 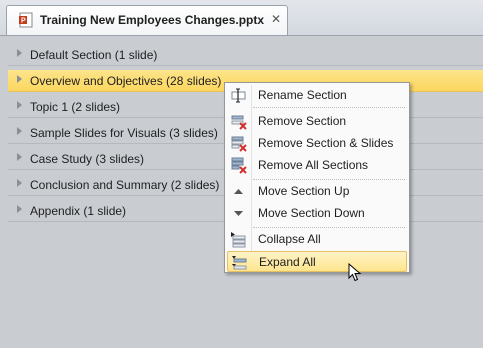 What do you see at coordinates (313, 165) in the screenshot?
I see `menu-item-label: Remove All Sections` at bounding box center [313, 165].